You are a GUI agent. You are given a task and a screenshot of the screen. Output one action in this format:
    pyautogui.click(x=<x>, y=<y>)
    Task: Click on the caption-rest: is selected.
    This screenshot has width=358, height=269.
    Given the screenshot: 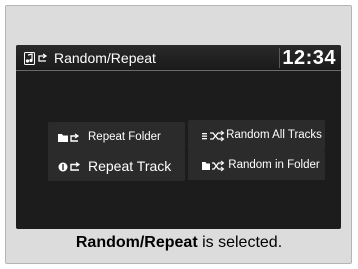 What is the action you would take?
    pyautogui.click(x=240, y=242)
    